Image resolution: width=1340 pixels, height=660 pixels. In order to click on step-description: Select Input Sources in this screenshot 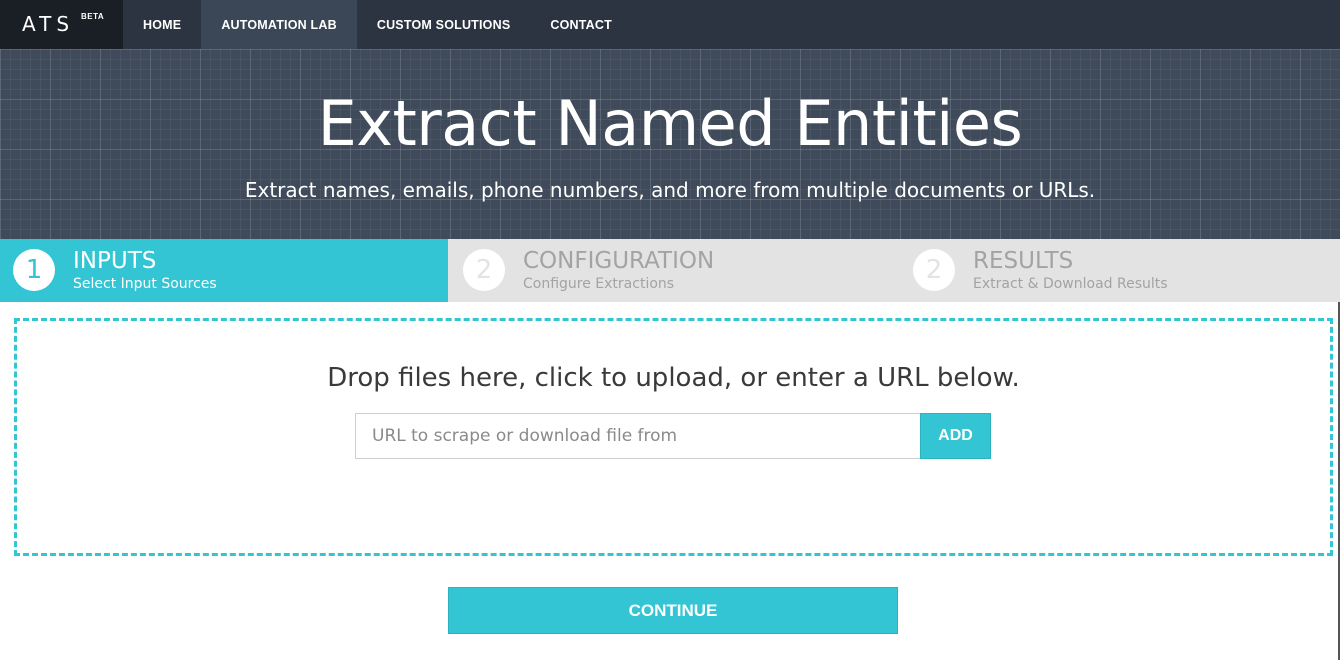, I will do `click(145, 284)`.